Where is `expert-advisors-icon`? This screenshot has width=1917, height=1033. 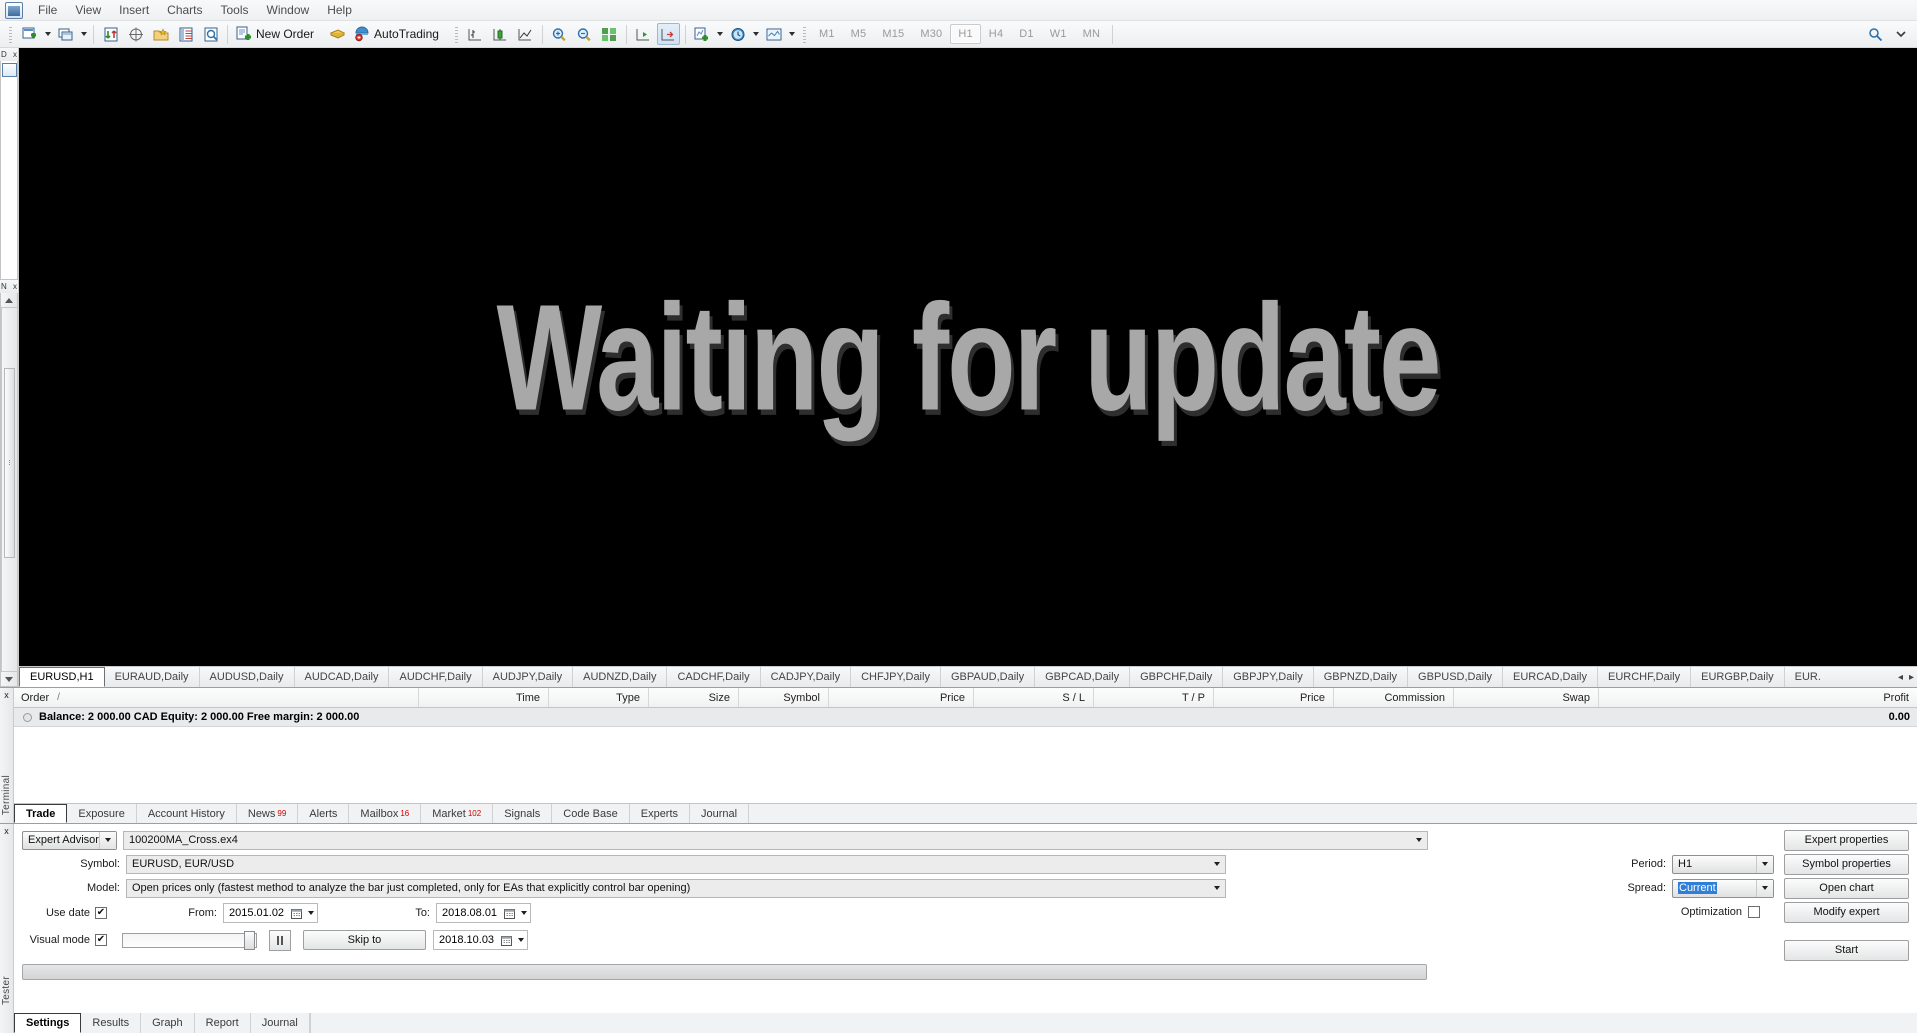
expert-advisors-icon is located at coordinates (337, 34).